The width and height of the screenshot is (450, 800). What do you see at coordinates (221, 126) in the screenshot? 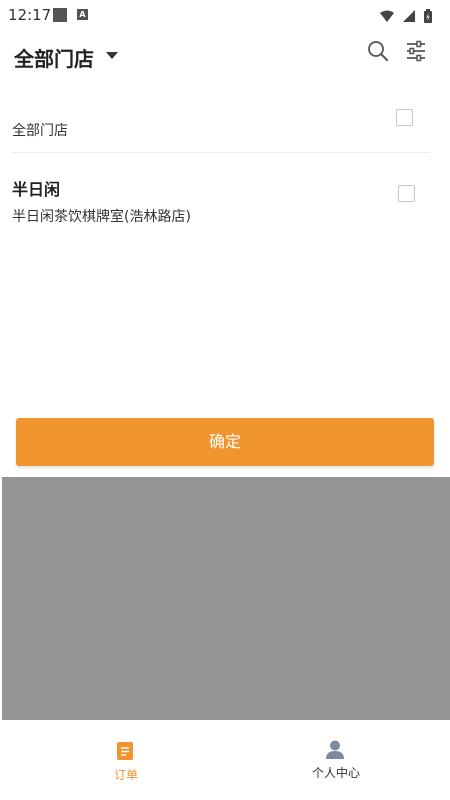
I see `list-item-all-stores: 全部门店` at bounding box center [221, 126].